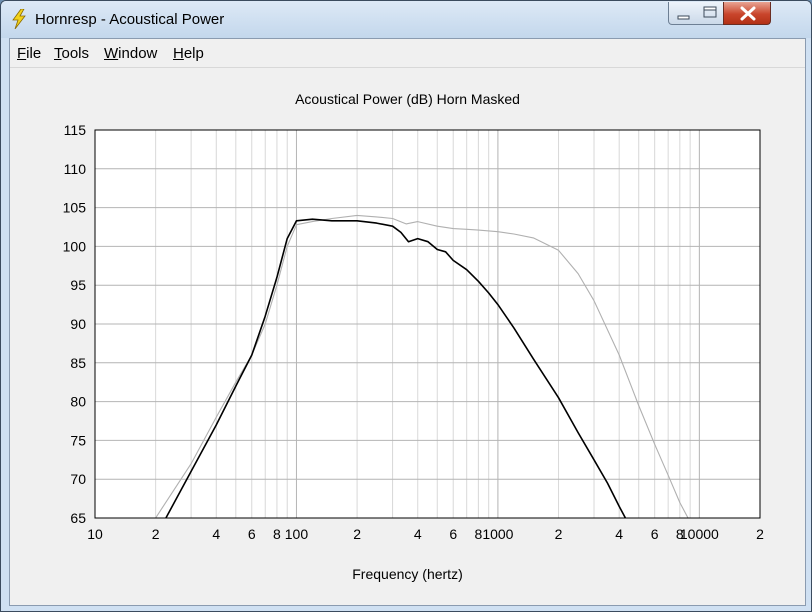 Image resolution: width=812 pixels, height=612 pixels. What do you see at coordinates (78, 363) in the screenshot?
I see `y-tick-label: 85` at bounding box center [78, 363].